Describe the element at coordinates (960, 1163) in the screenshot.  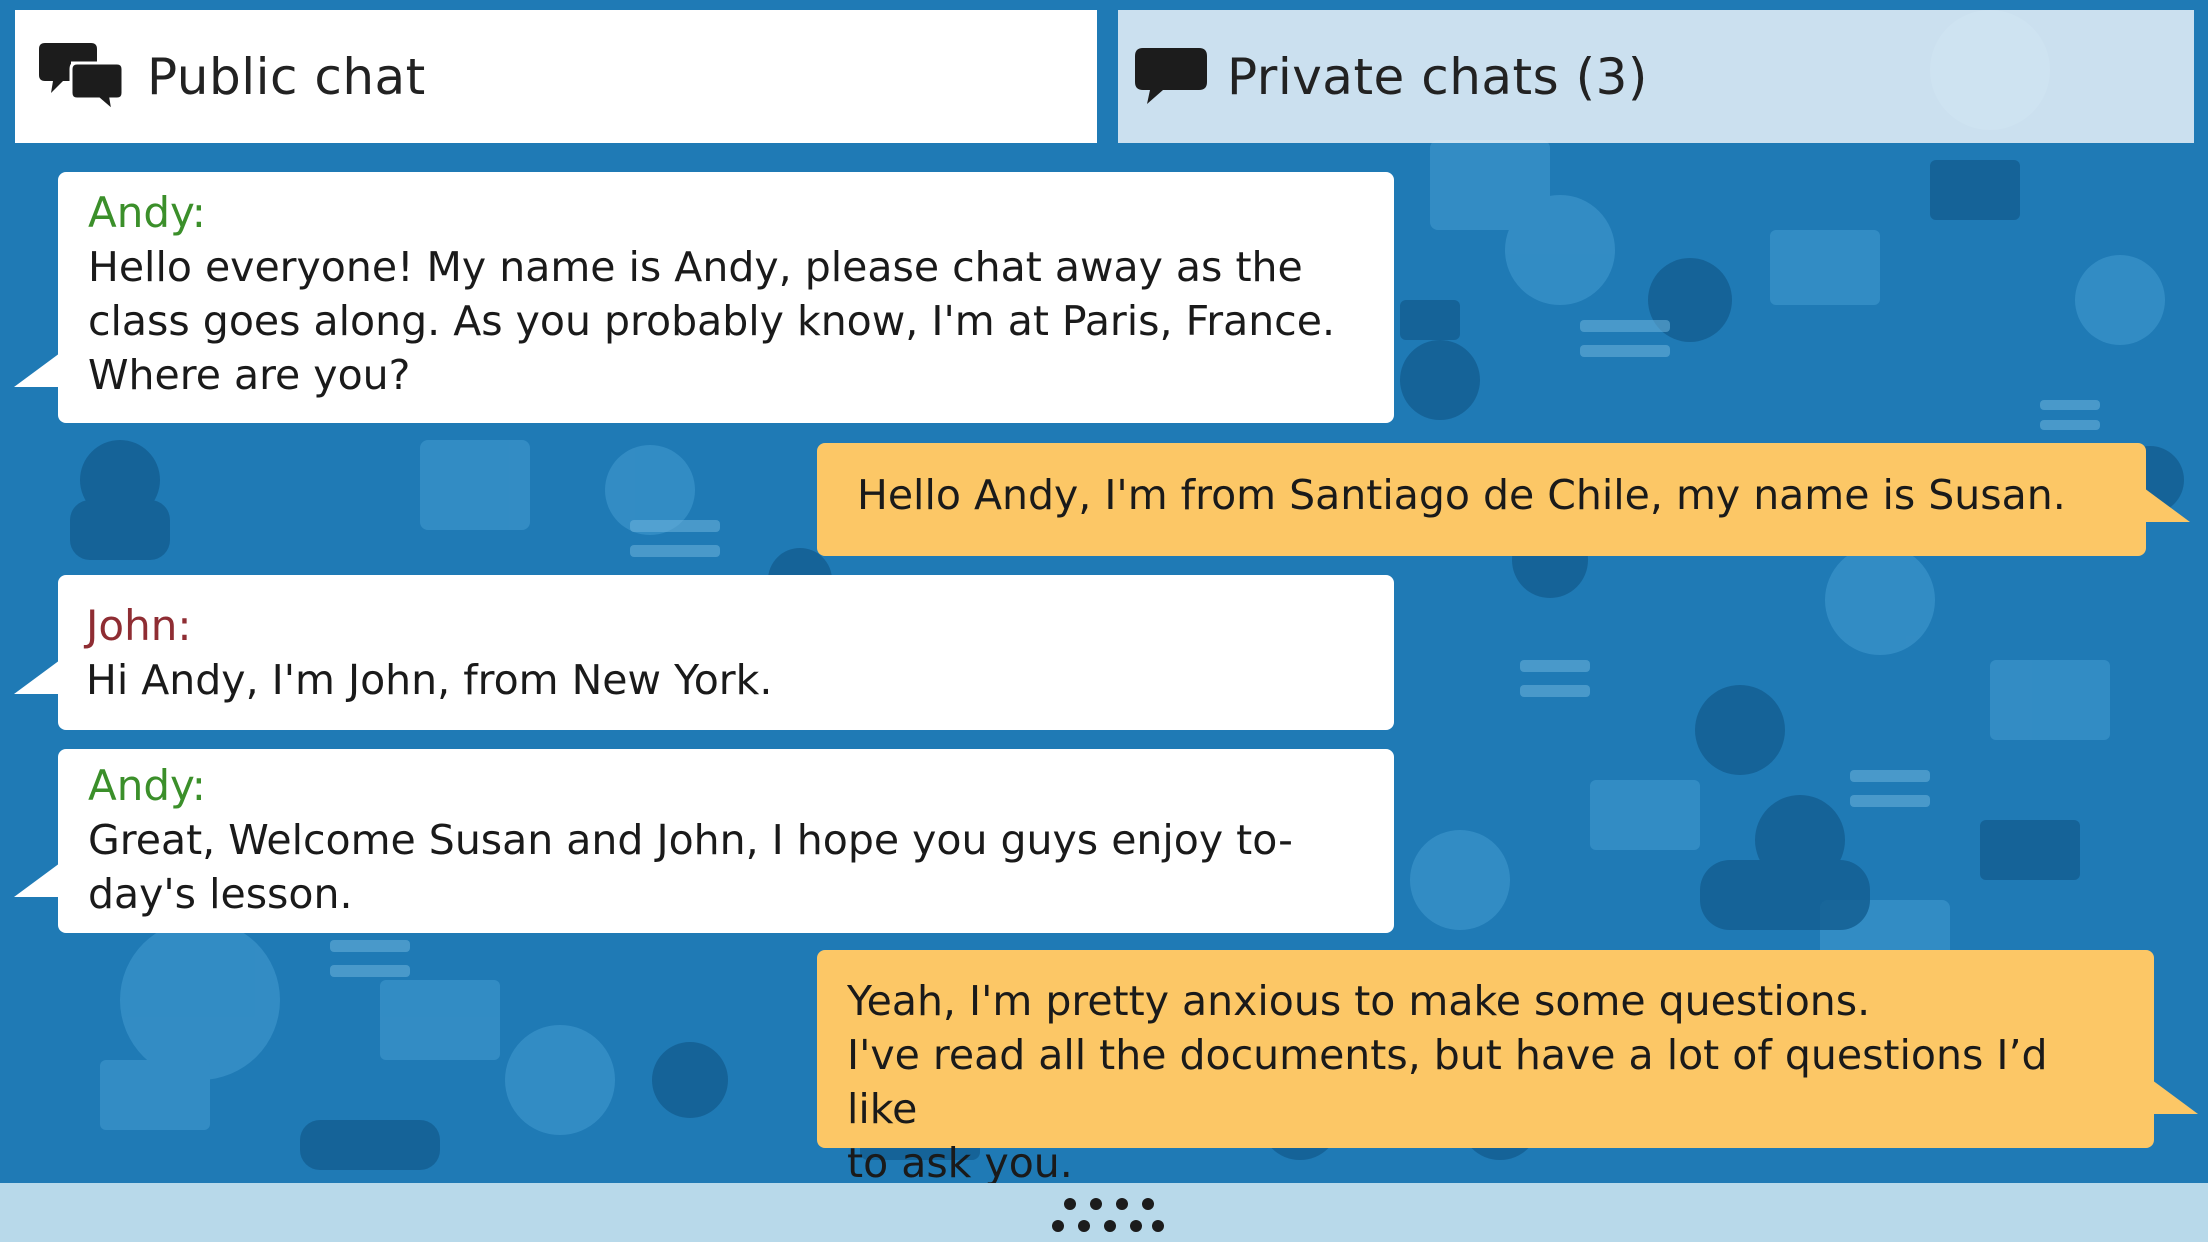
I see `message-text-line: to ask you.` at that location.